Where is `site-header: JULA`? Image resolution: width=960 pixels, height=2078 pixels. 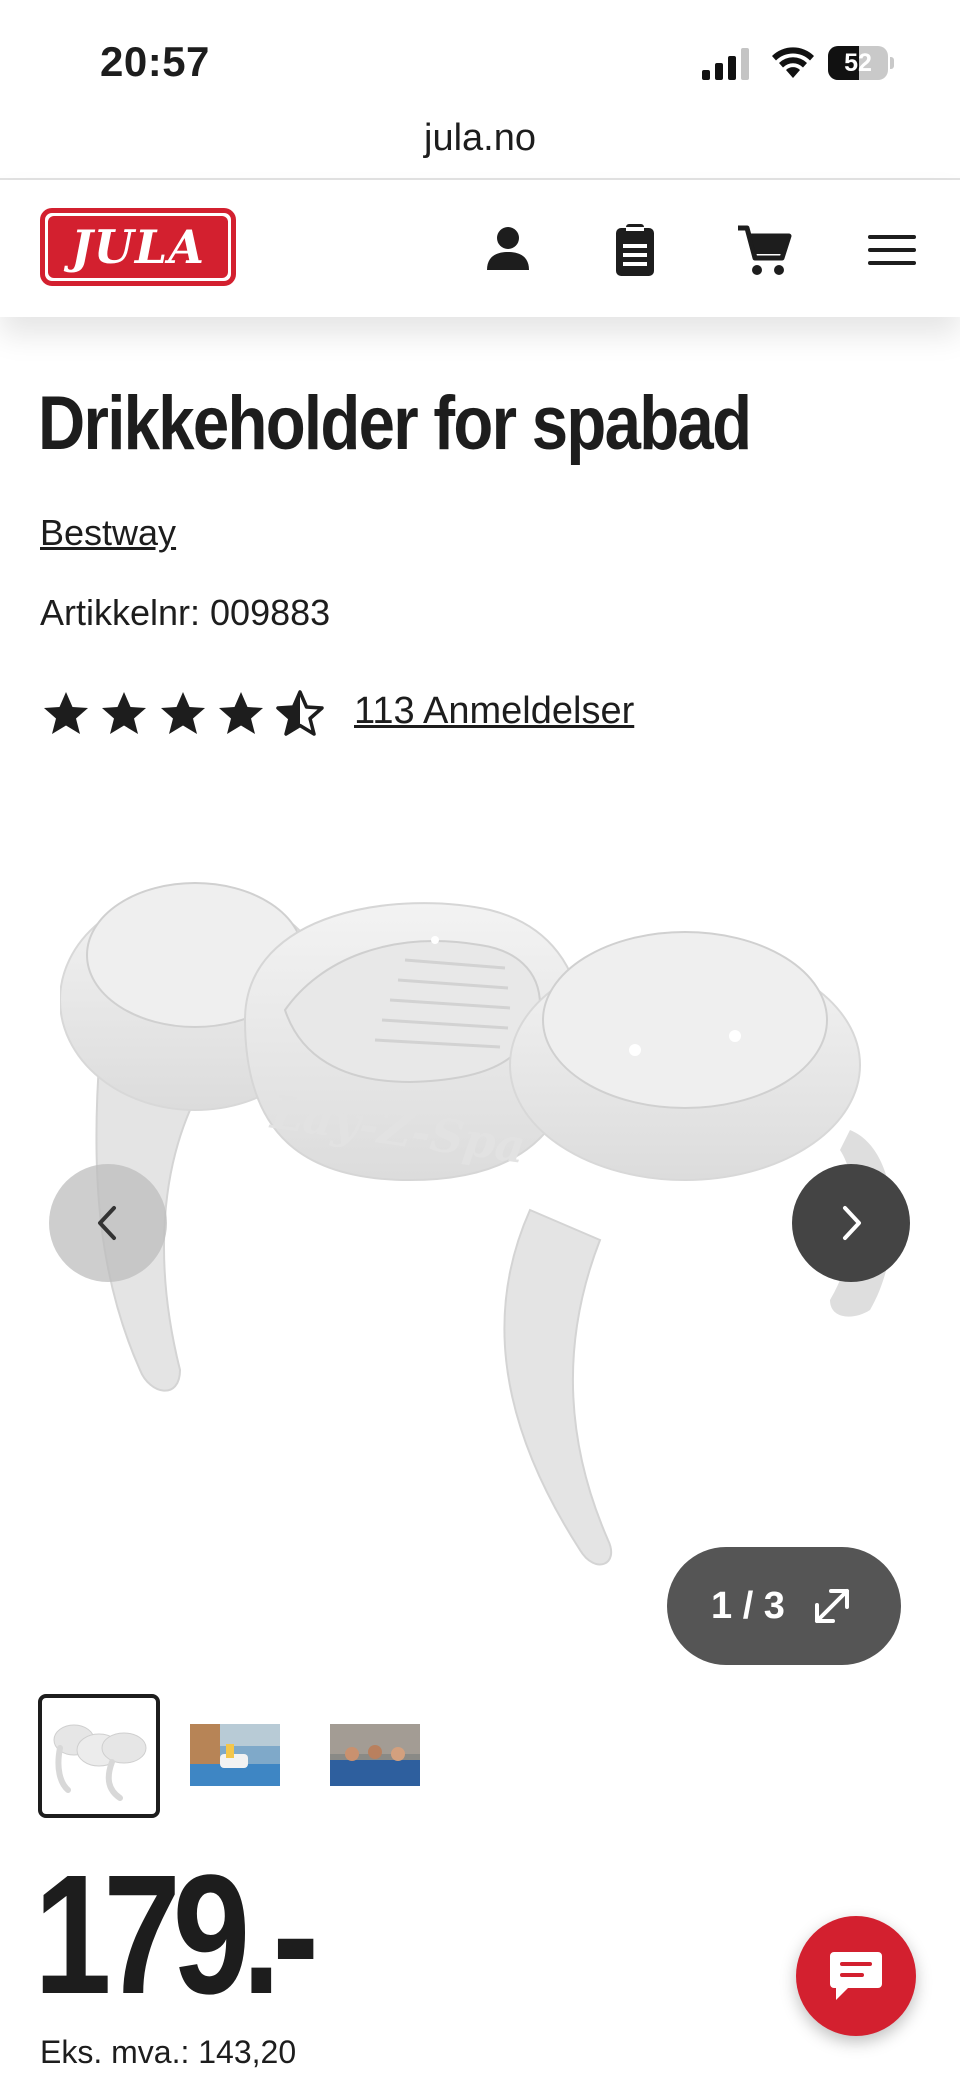
site-header: JULA is located at coordinates (480, 248).